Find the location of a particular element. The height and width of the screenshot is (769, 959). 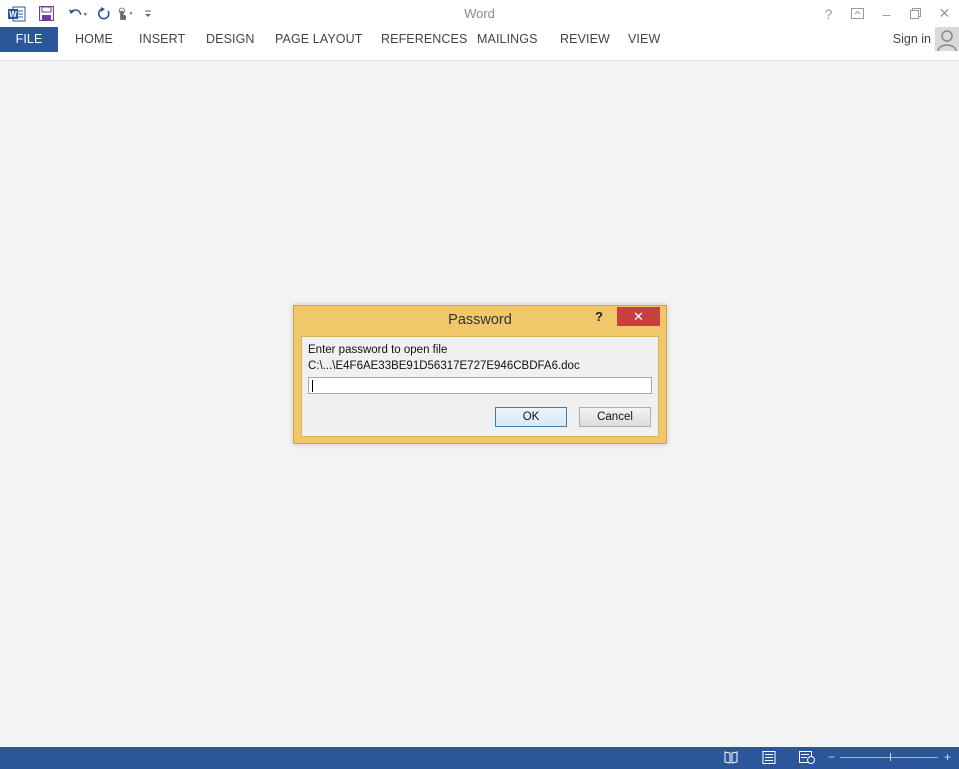

tab-insert: INSERT is located at coordinates (162, 39).